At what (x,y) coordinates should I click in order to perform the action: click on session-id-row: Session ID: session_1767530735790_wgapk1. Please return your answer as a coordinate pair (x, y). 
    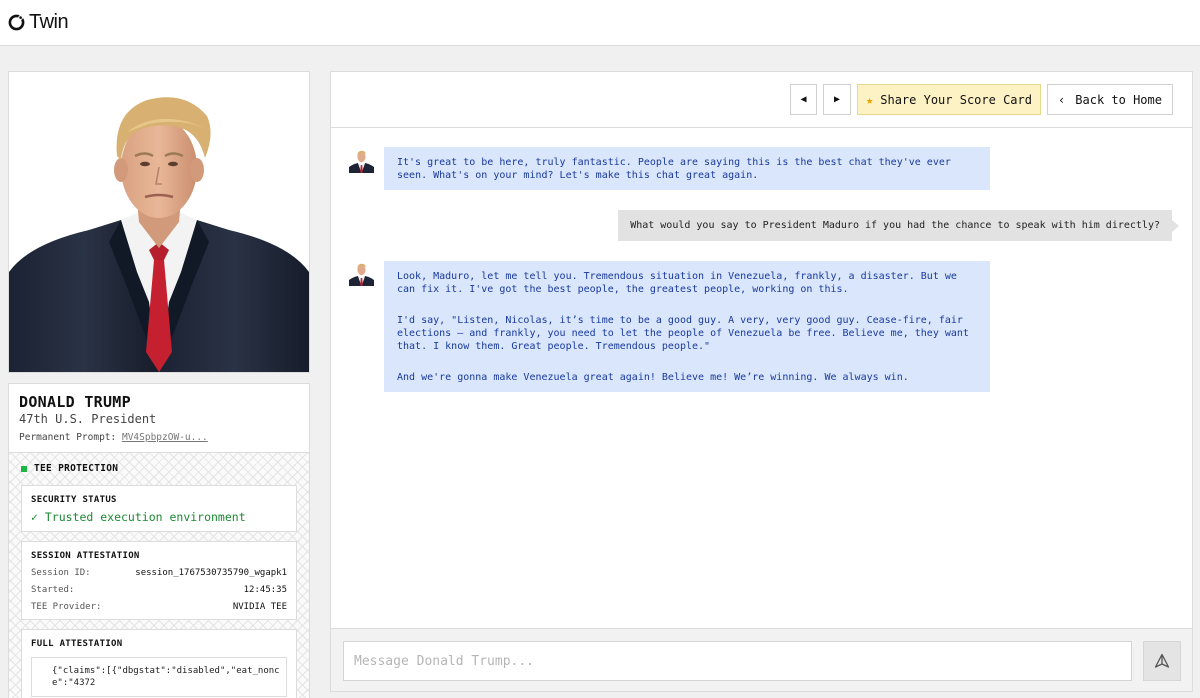
    Looking at the image, I should click on (159, 573).